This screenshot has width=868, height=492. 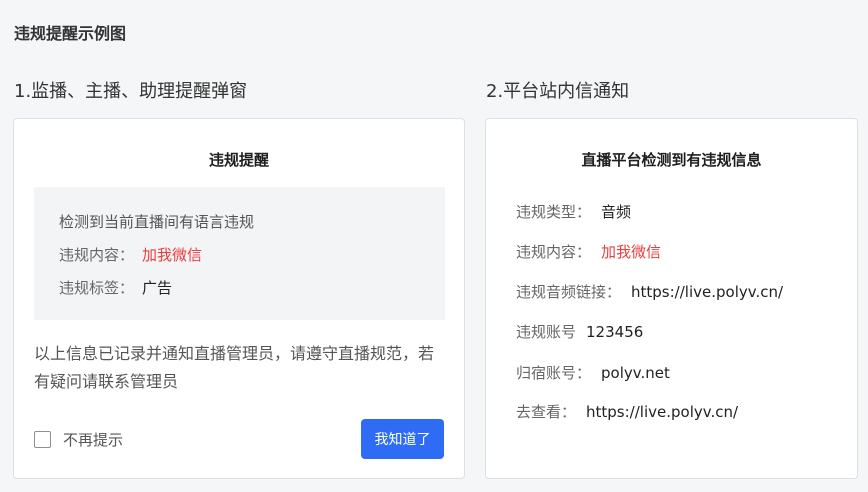 What do you see at coordinates (554, 212) in the screenshot?
I see `info-label-type: 违规类型：` at bounding box center [554, 212].